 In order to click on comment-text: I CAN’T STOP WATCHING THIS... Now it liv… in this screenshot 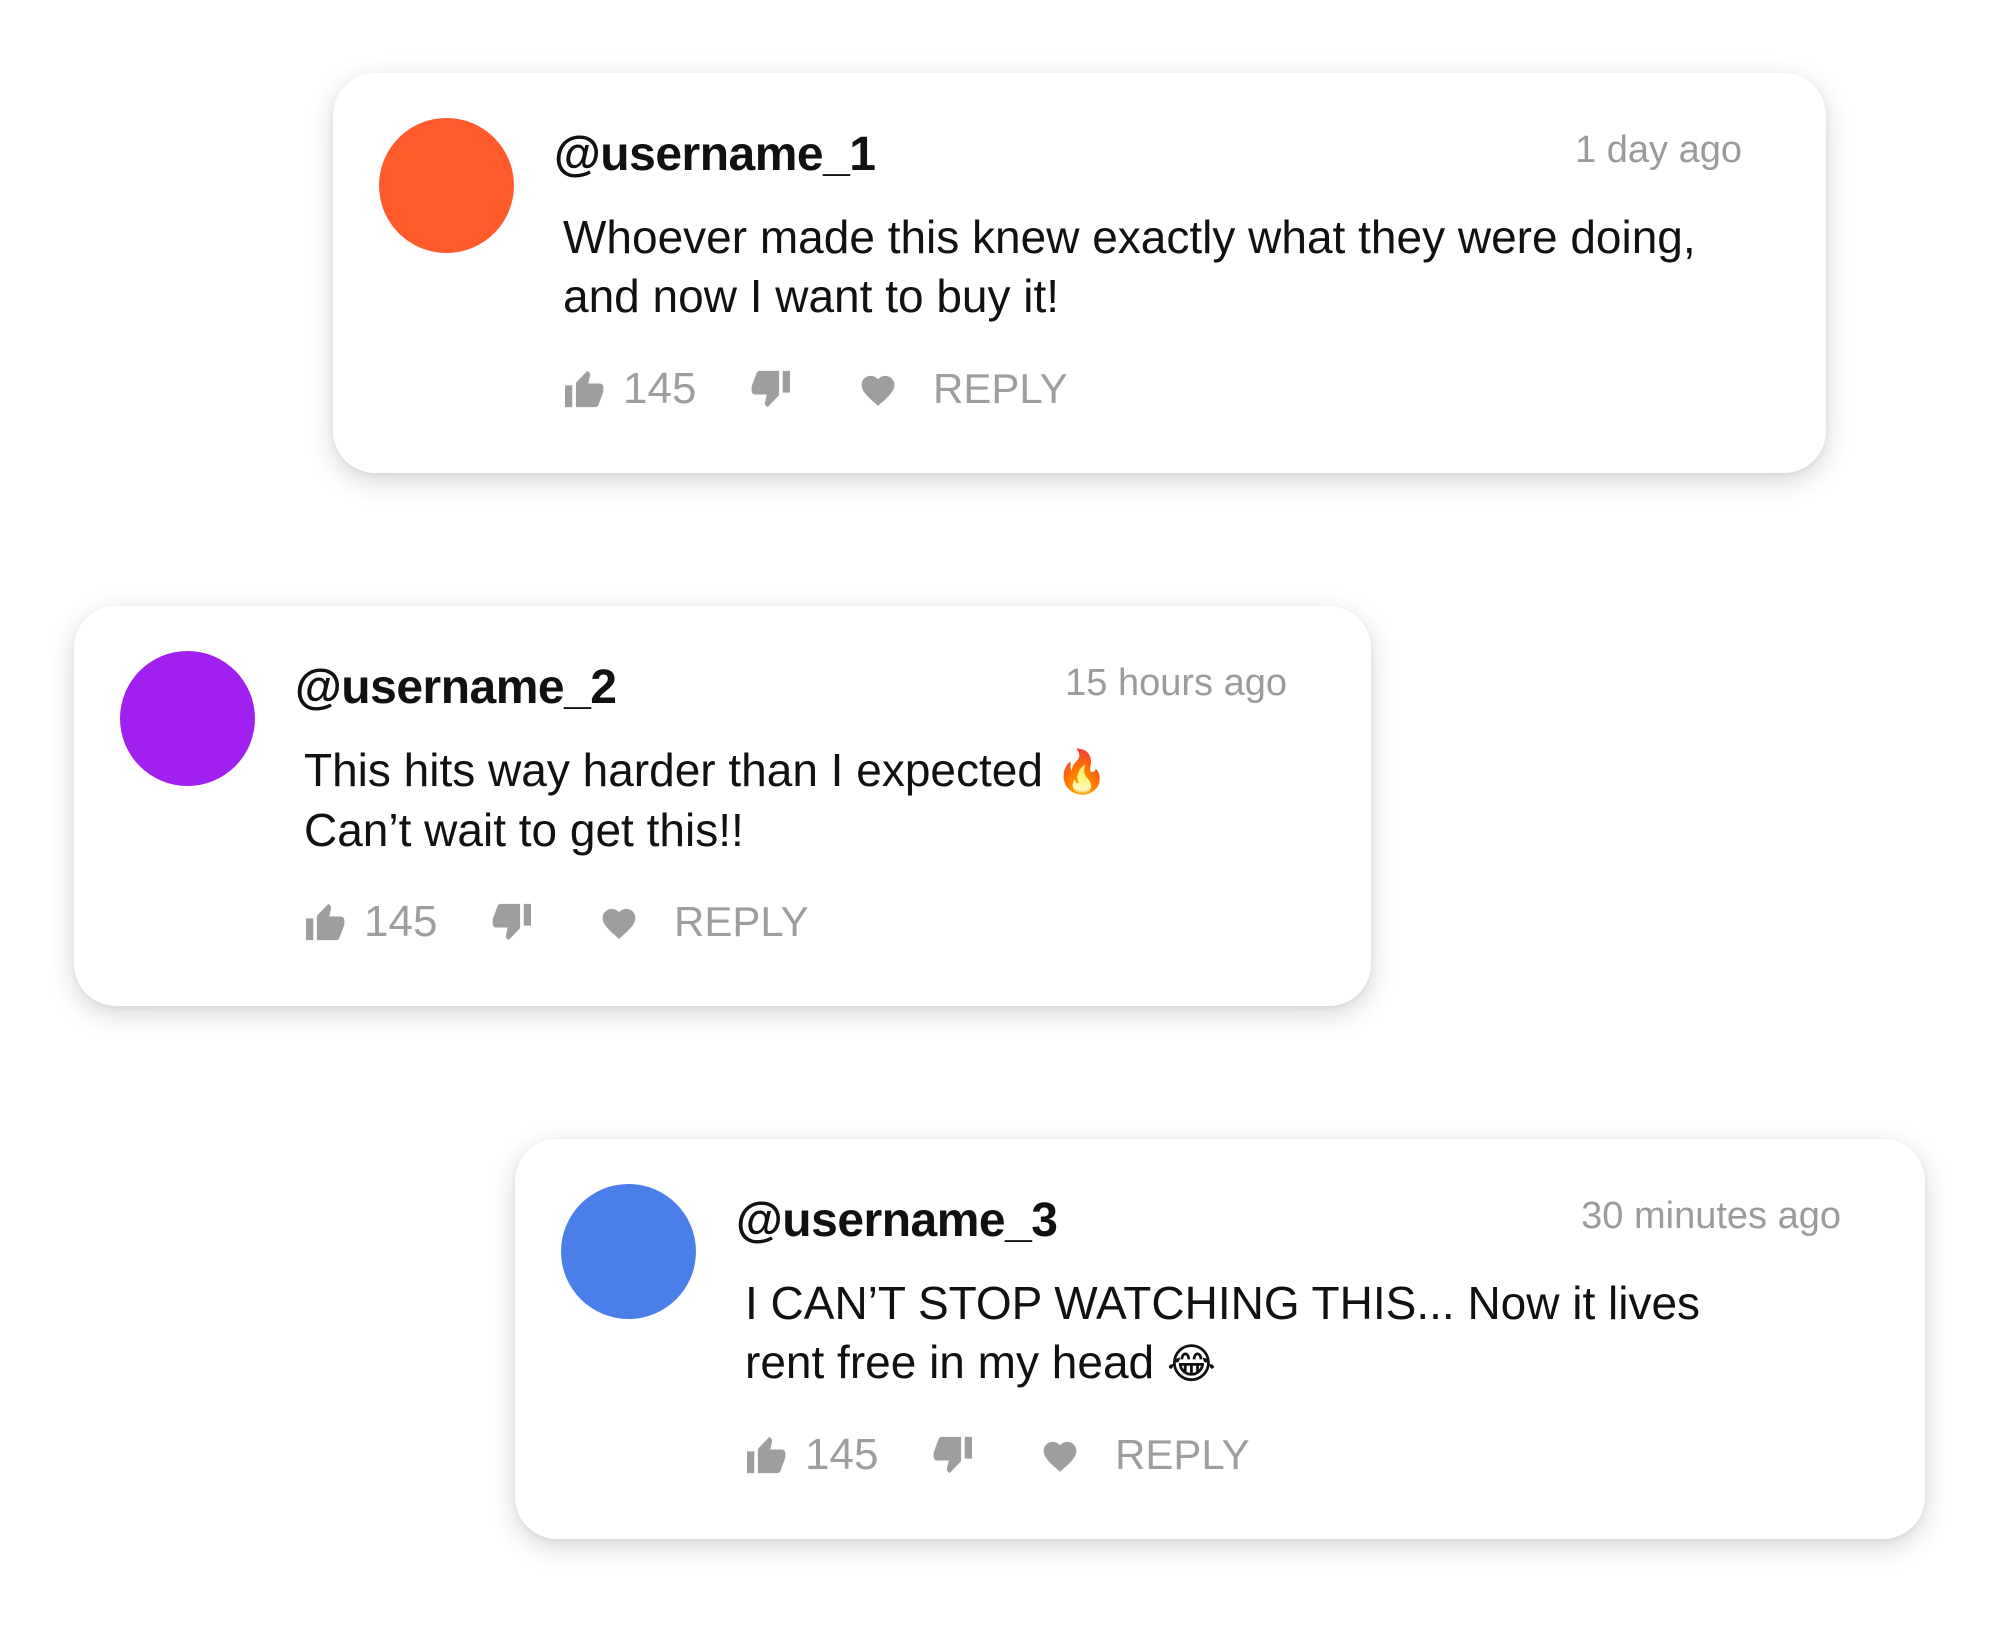, I will do `click(1222, 1333)`.